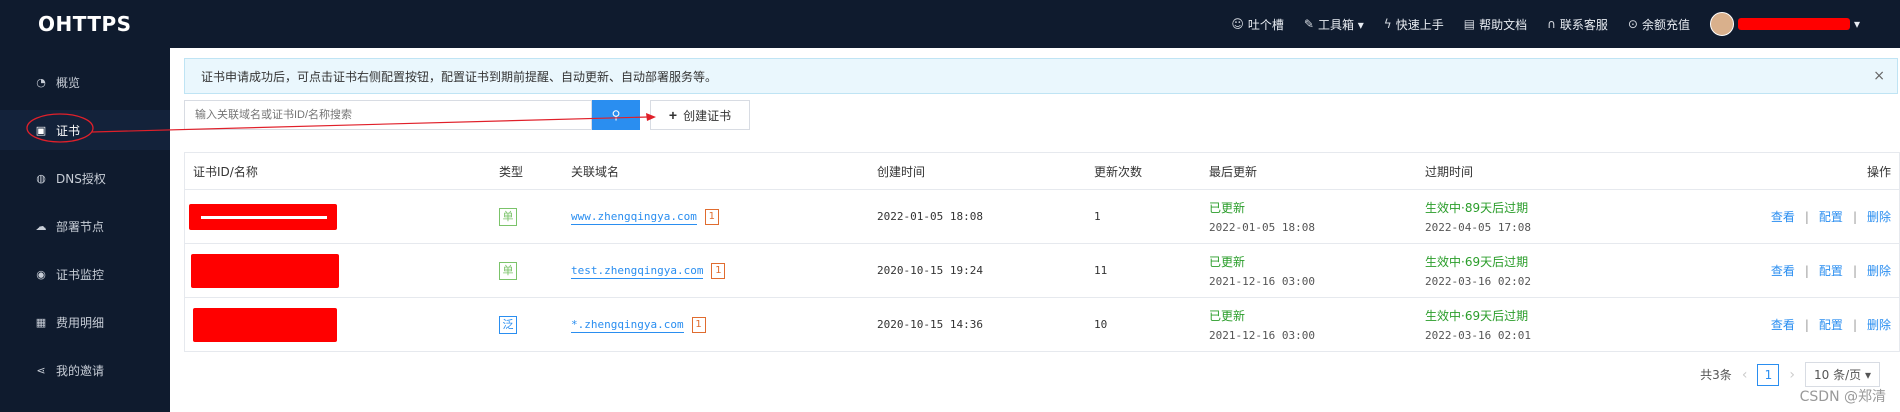 The height and width of the screenshot is (412, 1900). What do you see at coordinates (1419, 24) in the screenshot?
I see `quickstart-label: 快速上手` at bounding box center [1419, 24].